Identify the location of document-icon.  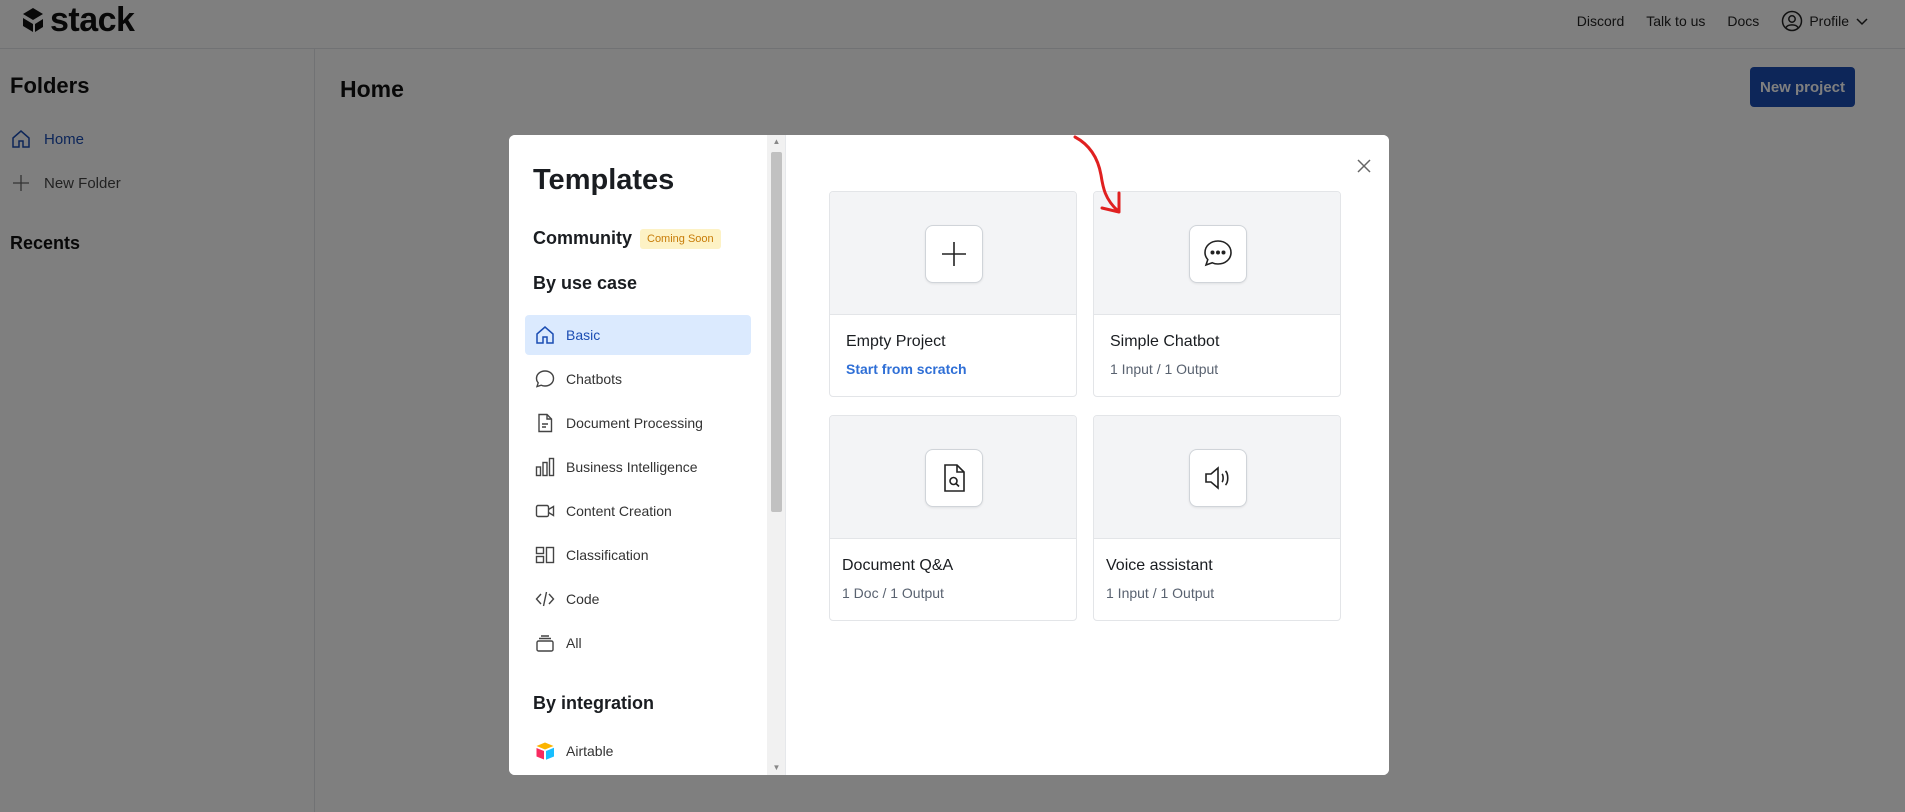
(545, 423).